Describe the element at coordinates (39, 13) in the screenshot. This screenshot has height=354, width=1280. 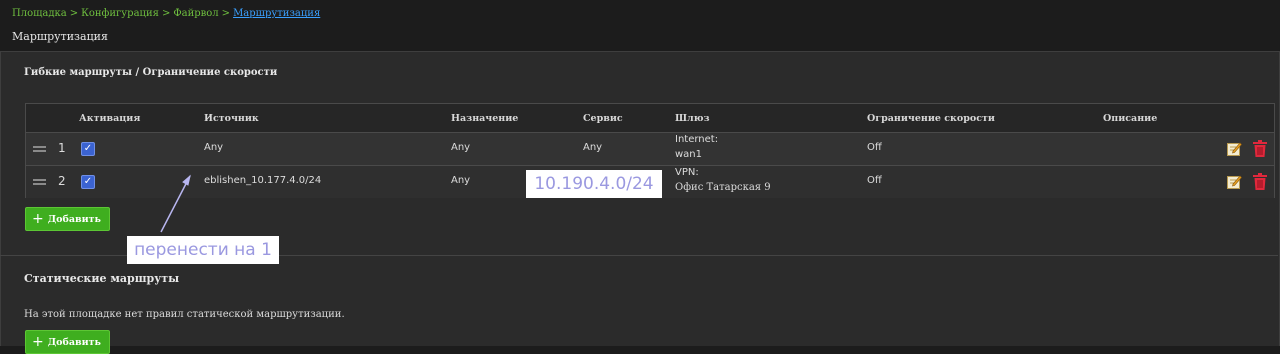
I see `breadcrumb-item-site: Площадка` at that location.